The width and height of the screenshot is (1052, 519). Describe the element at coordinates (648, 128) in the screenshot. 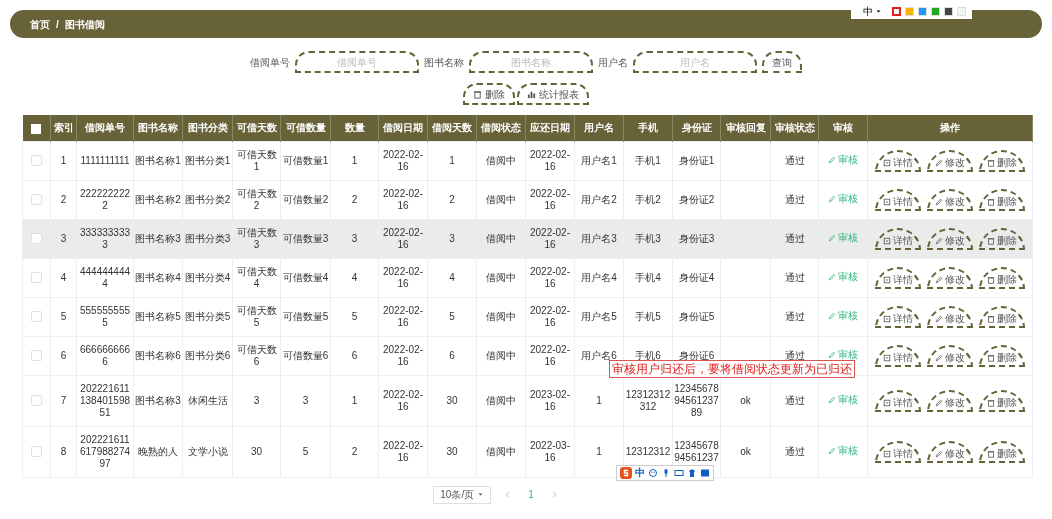

I see `column-header: 手机` at that location.